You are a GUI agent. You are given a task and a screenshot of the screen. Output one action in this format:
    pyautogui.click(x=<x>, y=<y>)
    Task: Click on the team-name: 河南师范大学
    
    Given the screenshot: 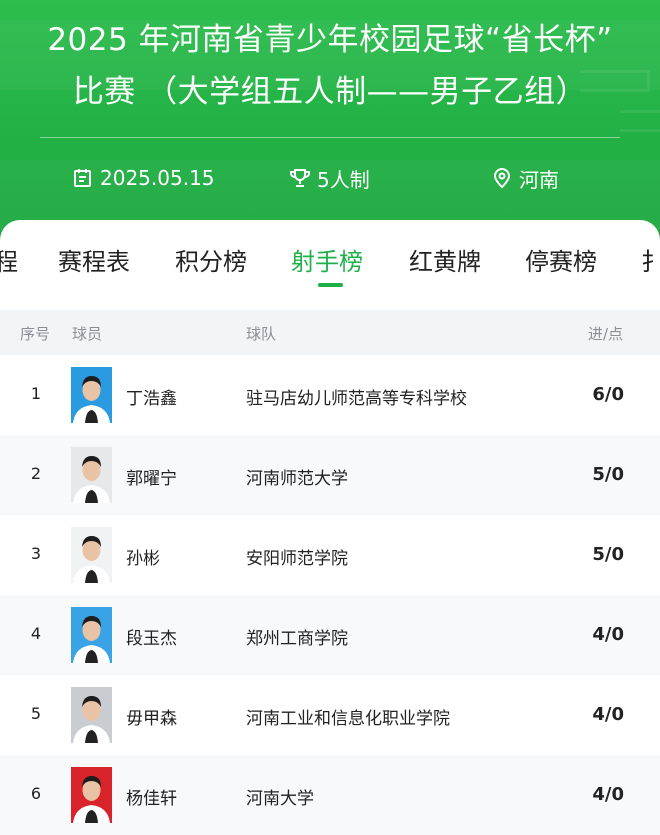 What is the action you would take?
    pyautogui.click(x=297, y=479)
    